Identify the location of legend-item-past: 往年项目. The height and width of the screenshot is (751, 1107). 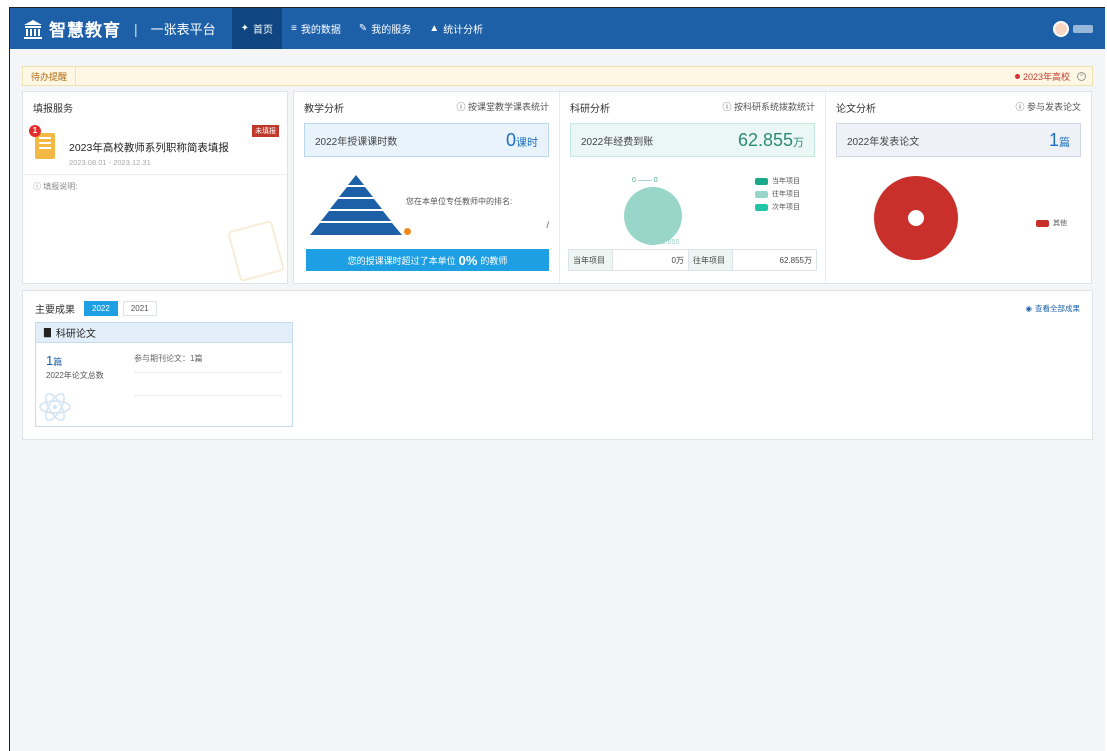
(777, 194).